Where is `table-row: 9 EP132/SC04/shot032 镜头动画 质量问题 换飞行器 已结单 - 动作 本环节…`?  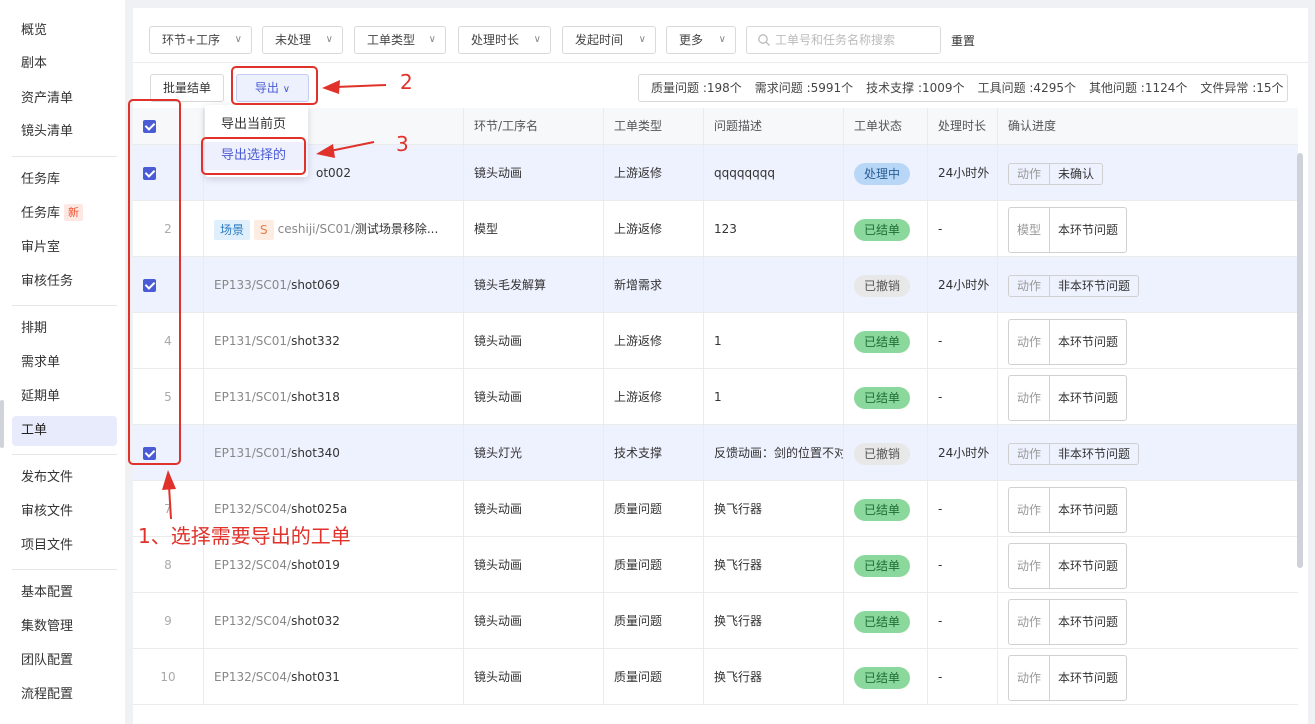
table-row: 9 EP132/SC04/shot032 镜头动画 质量问题 换飞行器 已结单 - 动作 本环节… is located at coordinates (715, 621).